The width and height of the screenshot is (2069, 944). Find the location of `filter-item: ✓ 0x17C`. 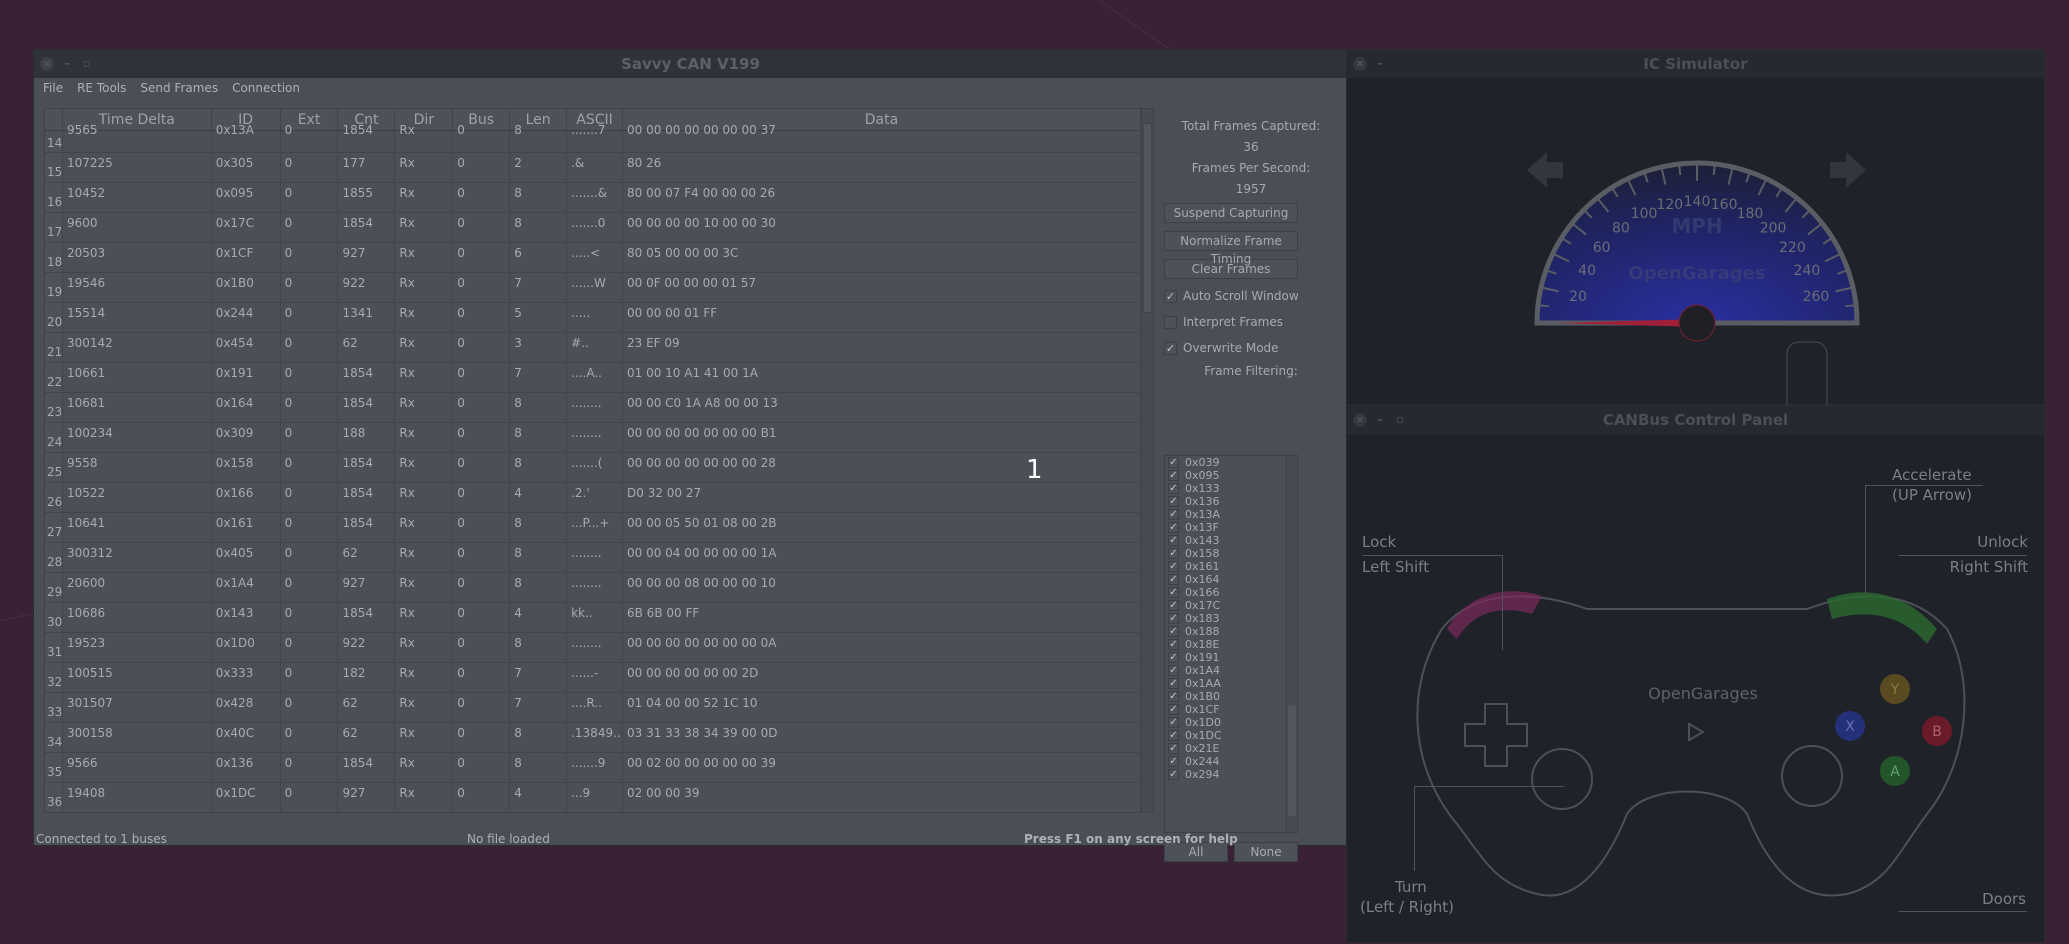

filter-item: ✓ 0x17C is located at coordinates (1231, 605).